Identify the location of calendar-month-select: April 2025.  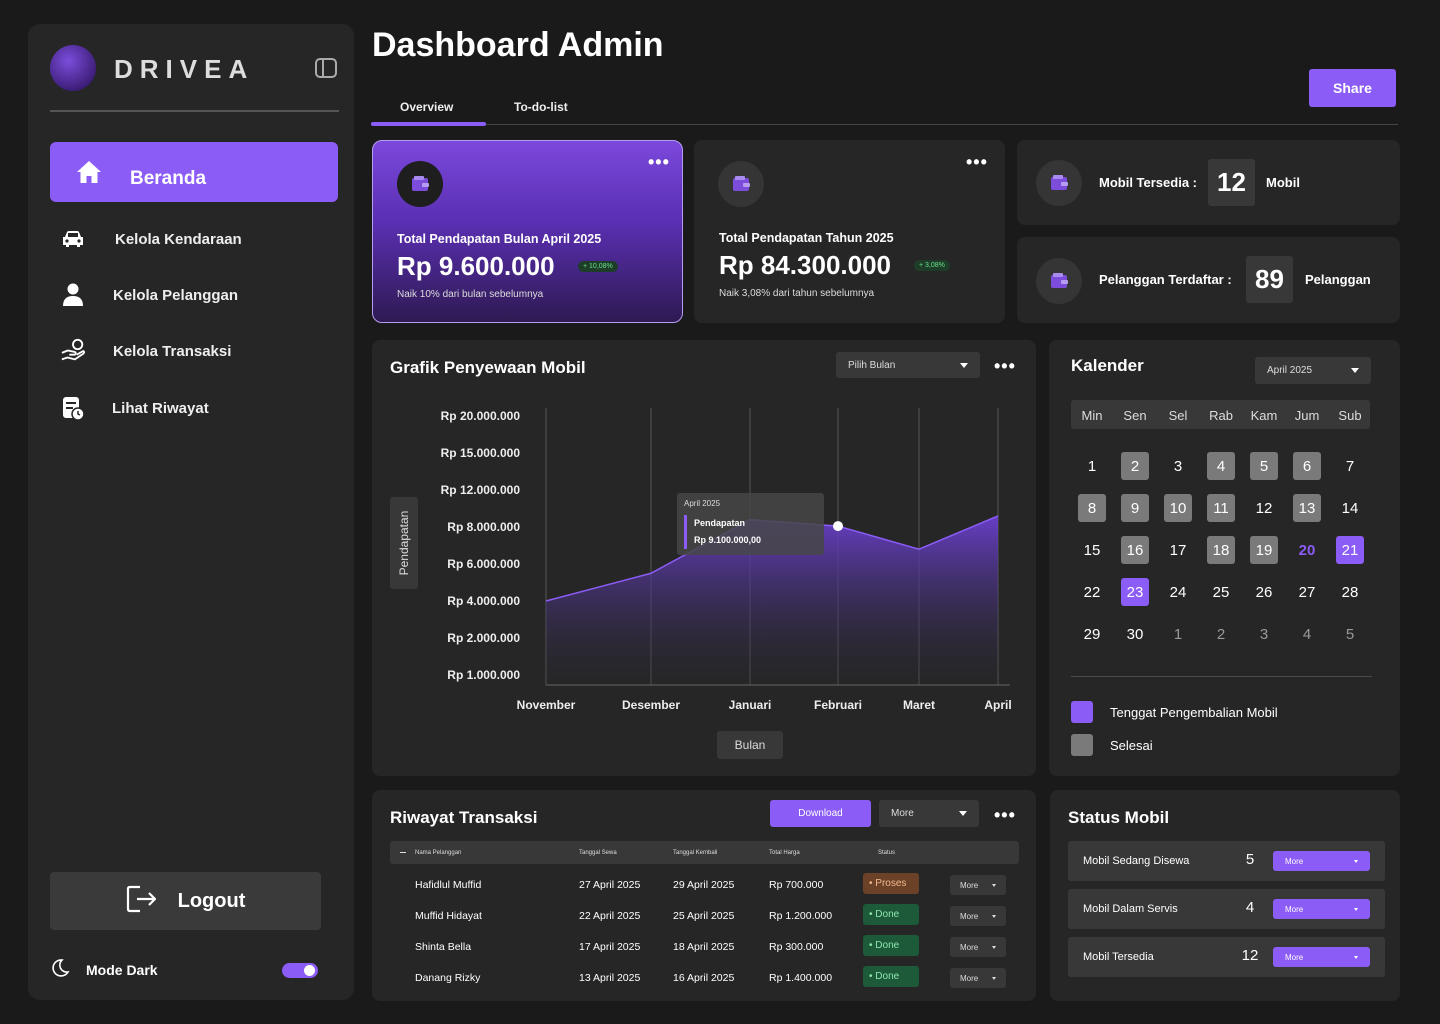
(1313, 370).